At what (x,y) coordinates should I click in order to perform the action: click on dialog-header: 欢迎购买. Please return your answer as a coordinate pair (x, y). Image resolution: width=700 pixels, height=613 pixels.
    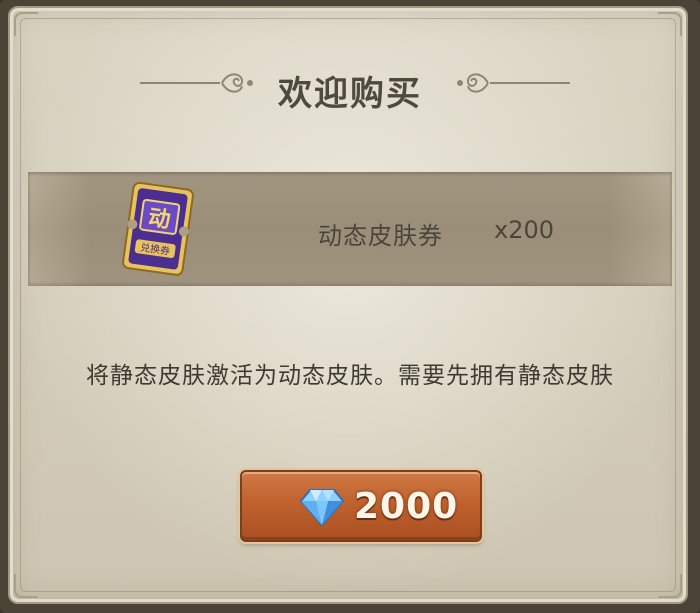
    Looking at the image, I should click on (350, 88).